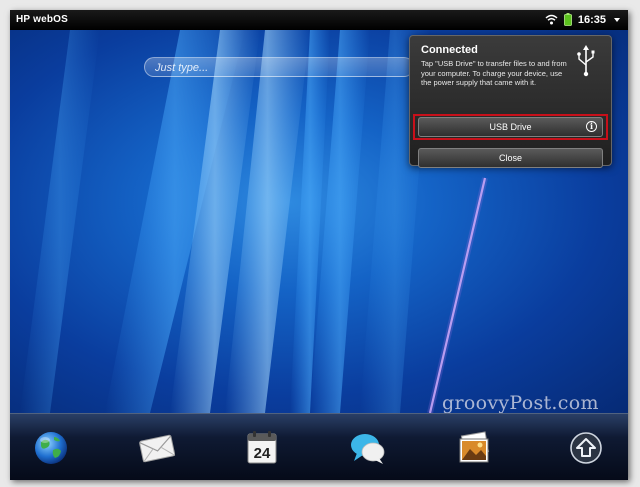 This screenshot has height=487, width=640. I want to click on calendar-icon: 24, so click(262, 448).